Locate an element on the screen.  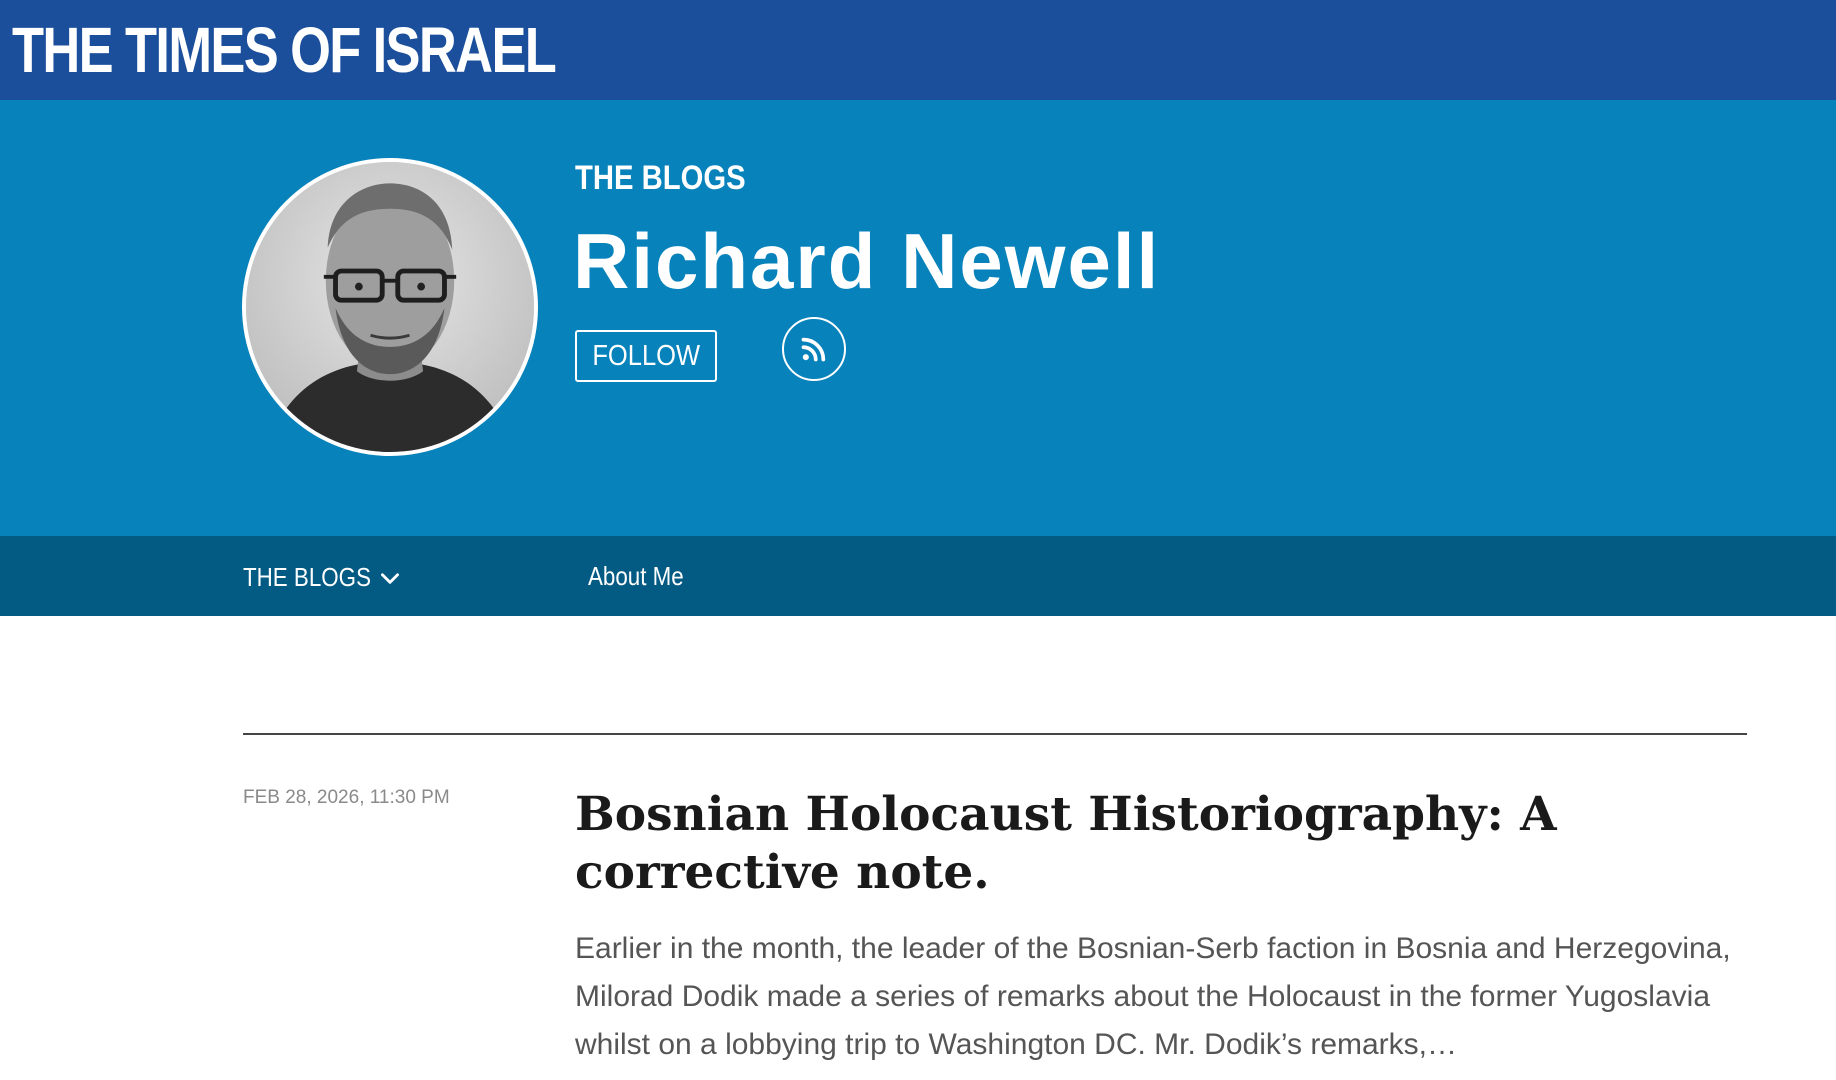
follow-button: FOLLOW is located at coordinates (646, 356).